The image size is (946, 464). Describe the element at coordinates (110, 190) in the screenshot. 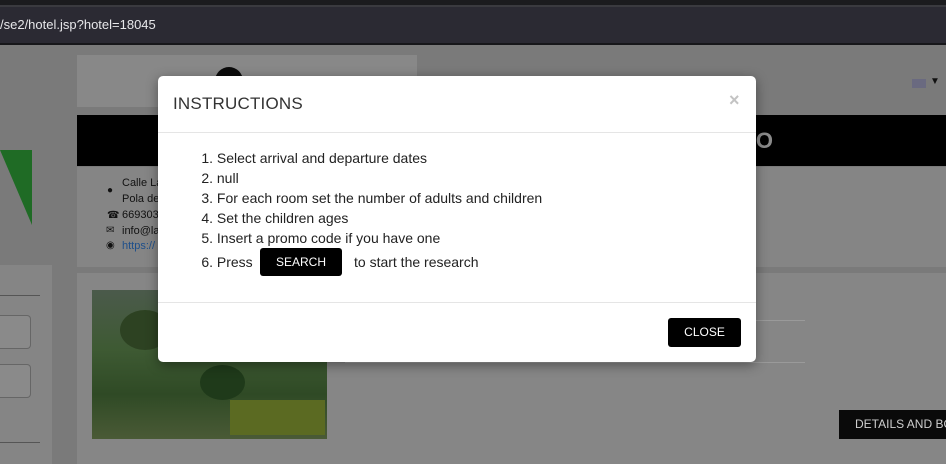

I see `location-pin-icon: ●` at that location.